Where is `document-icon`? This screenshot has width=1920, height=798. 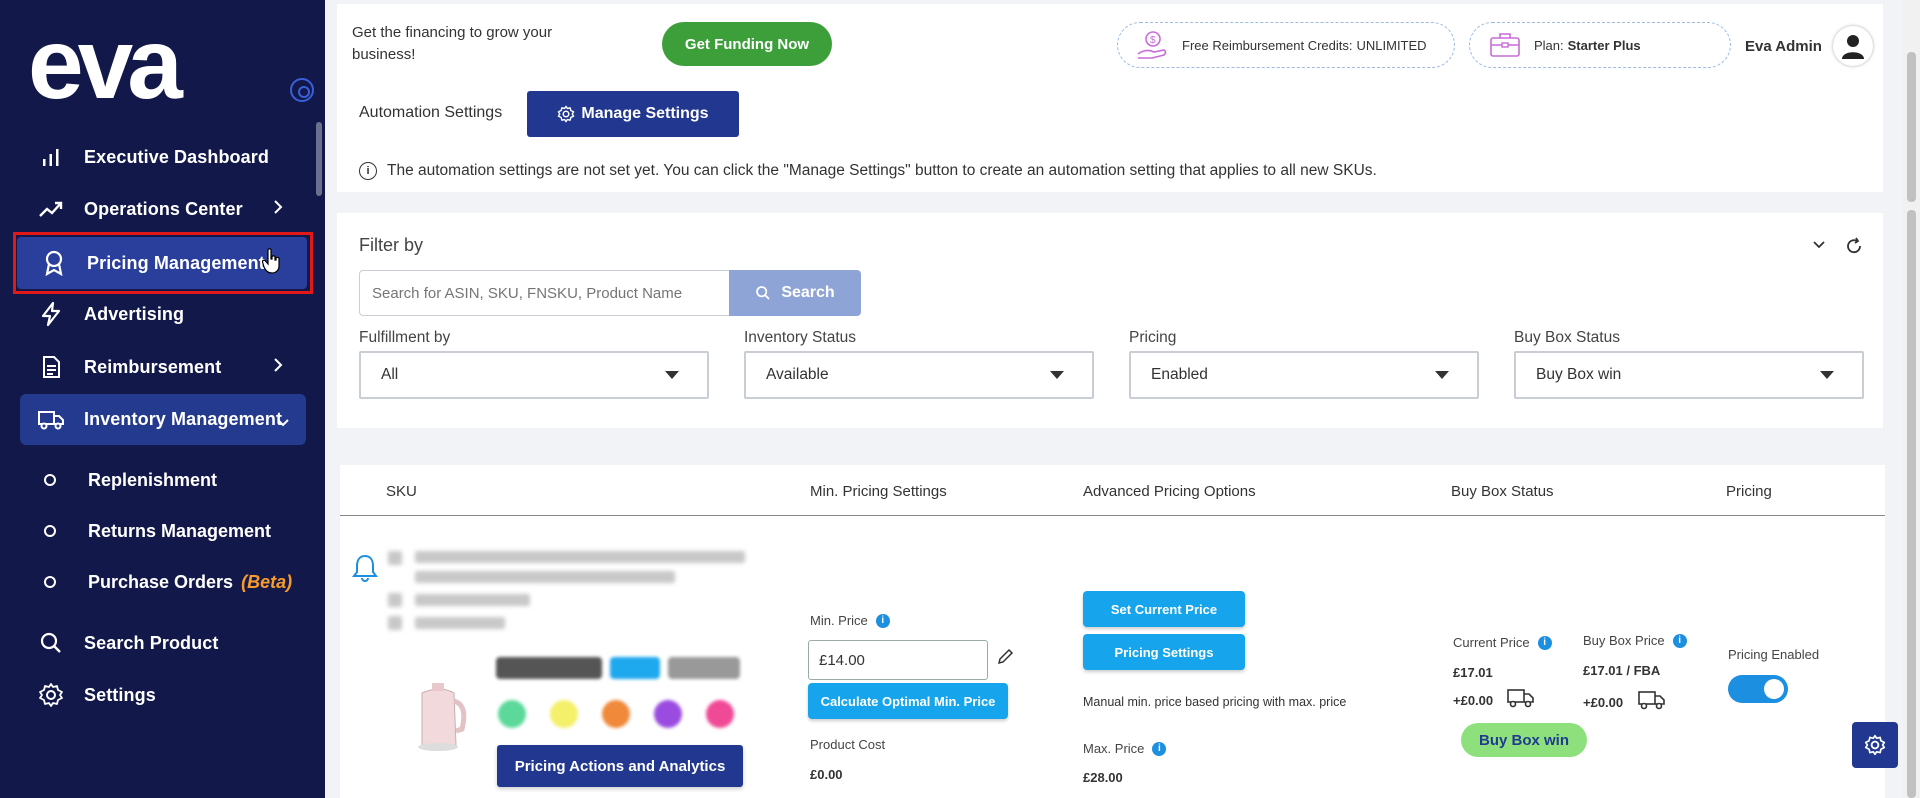 document-icon is located at coordinates (51, 367).